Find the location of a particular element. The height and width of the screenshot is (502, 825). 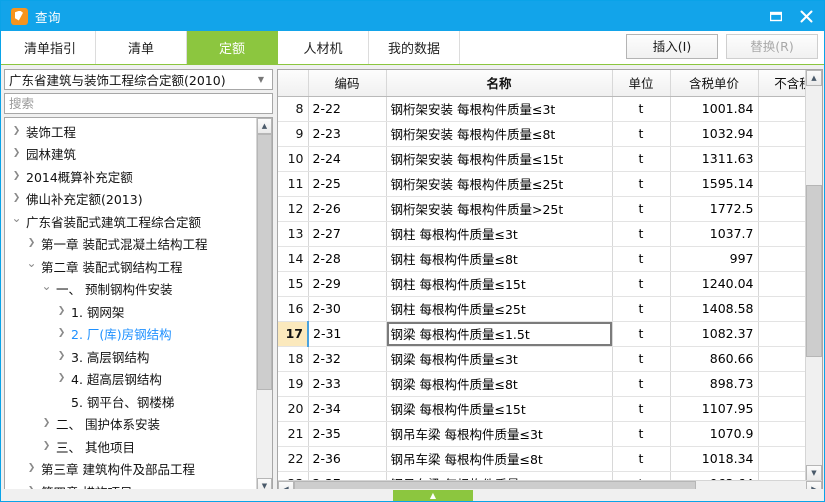

code-cell: 2-29 is located at coordinates (347, 284).